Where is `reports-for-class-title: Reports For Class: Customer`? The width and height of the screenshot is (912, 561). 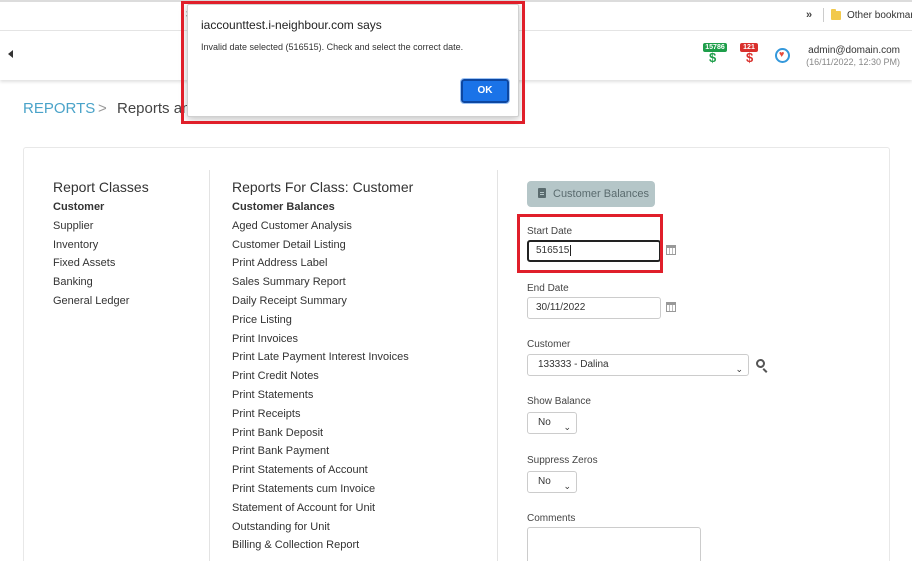
reports-for-class-title: Reports For Class: Customer is located at coordinates (323, 187).